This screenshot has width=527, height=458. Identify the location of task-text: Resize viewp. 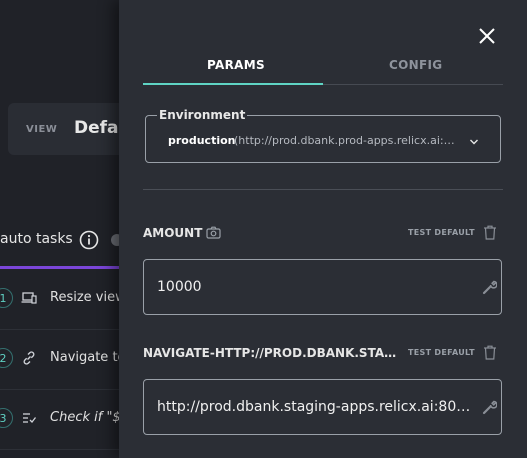
(85, 297).